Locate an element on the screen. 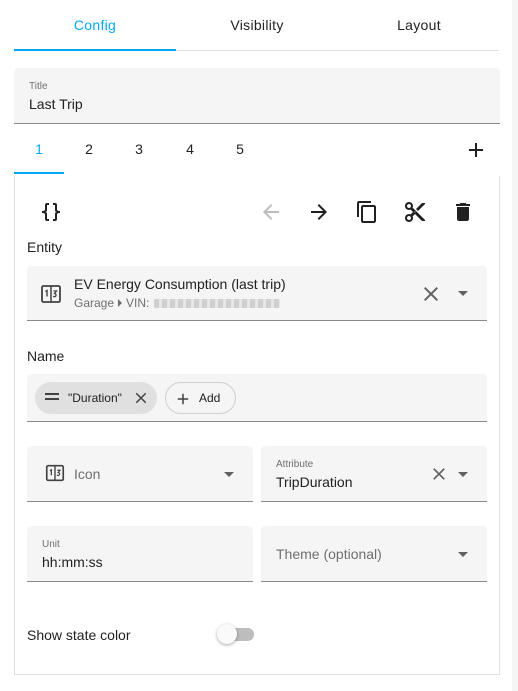 The image size is (518, 691). move-left-button is located at coordinates (271, 212).